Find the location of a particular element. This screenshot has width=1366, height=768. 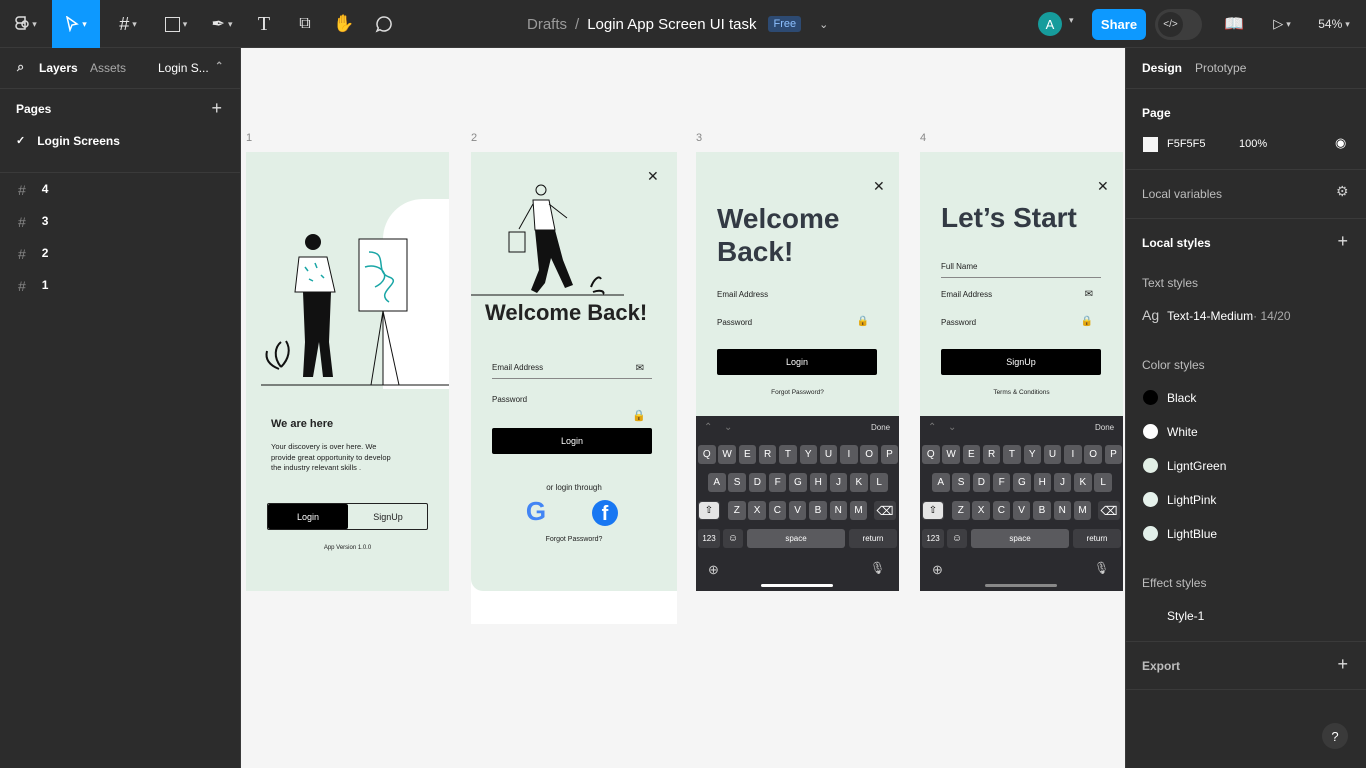

avatar-chevron-icon: ▾ is located at coordinates (1071, 20).